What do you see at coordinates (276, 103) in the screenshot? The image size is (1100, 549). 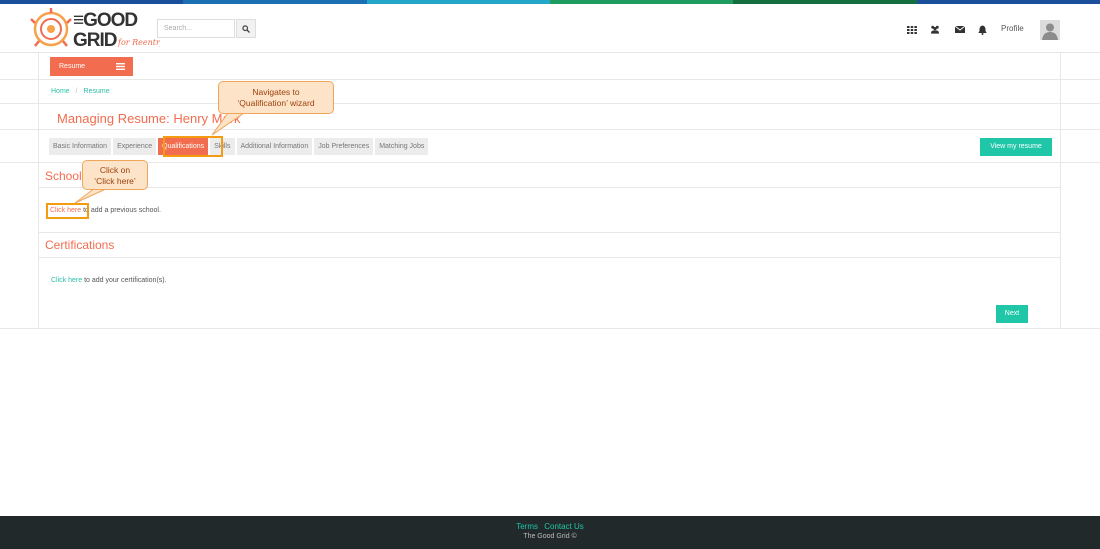 I see `tab-callout-line2: ‘Qualification’ wizard` at bounding box center [276, 103].